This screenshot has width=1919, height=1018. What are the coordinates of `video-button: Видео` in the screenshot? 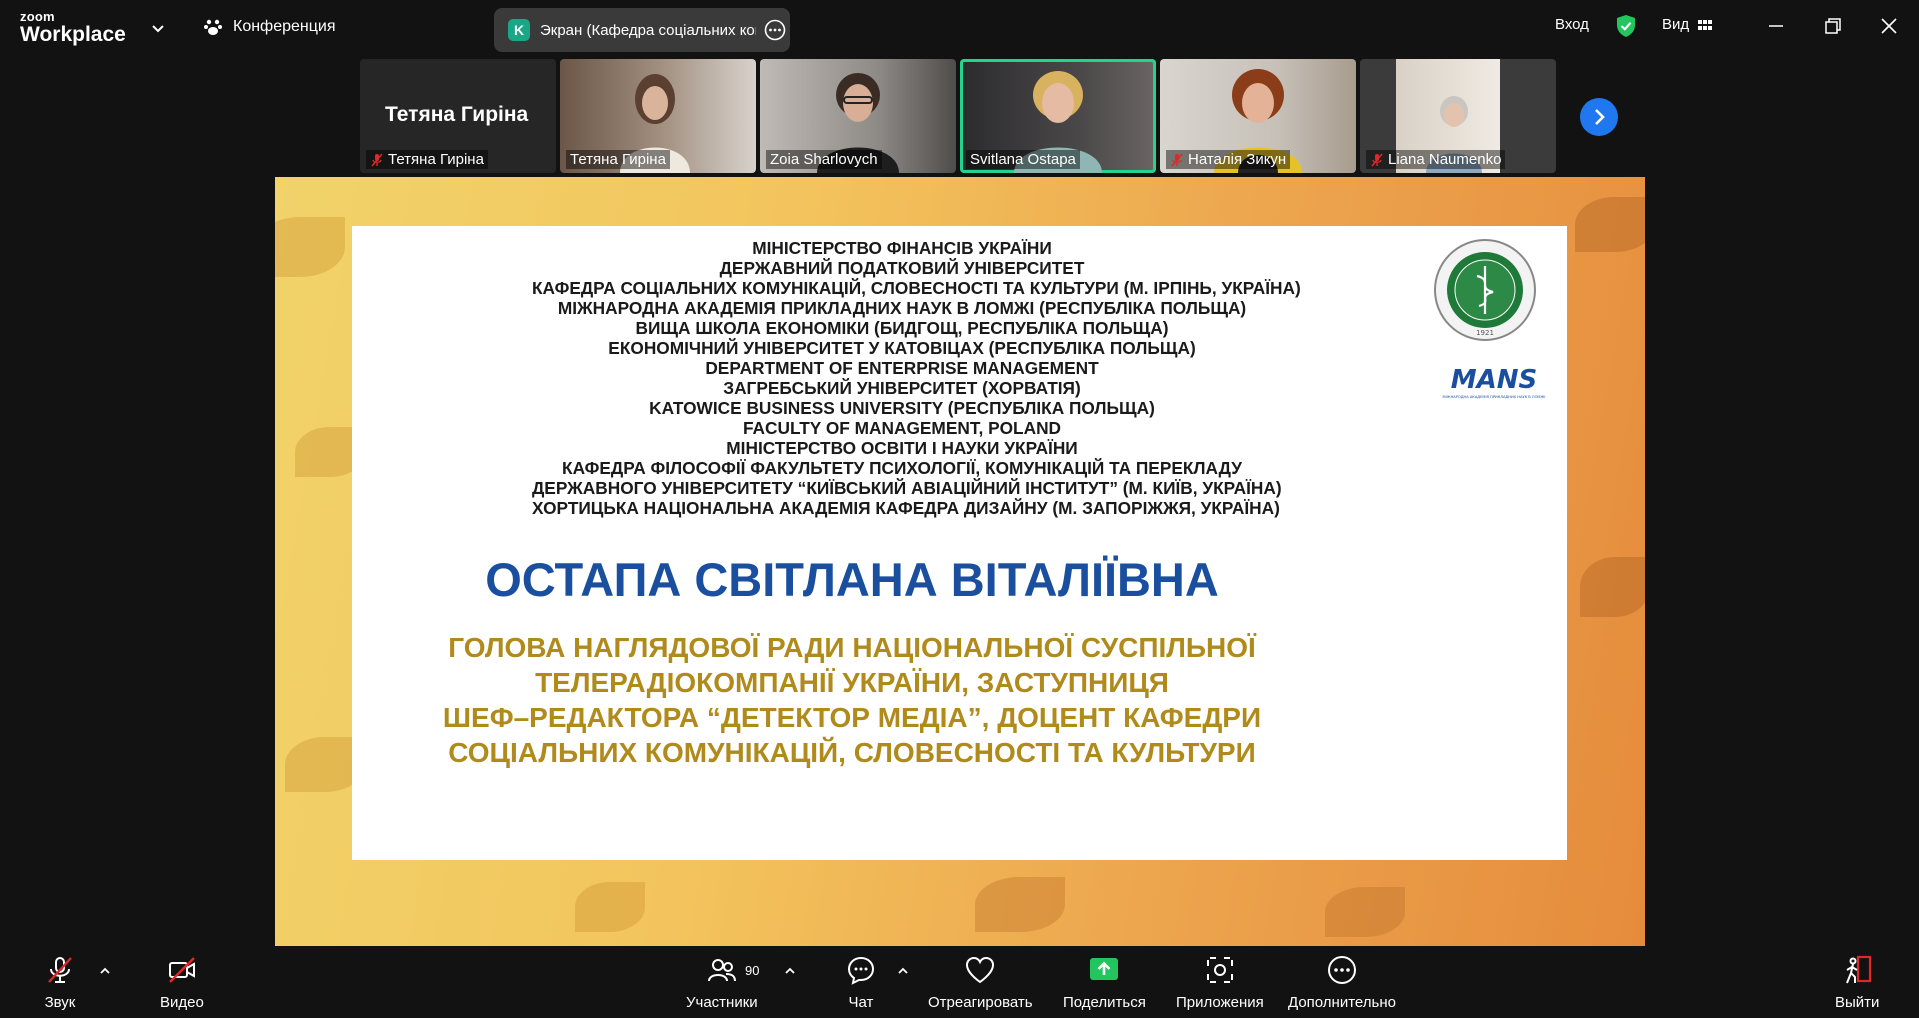 It's located at (182, 982).